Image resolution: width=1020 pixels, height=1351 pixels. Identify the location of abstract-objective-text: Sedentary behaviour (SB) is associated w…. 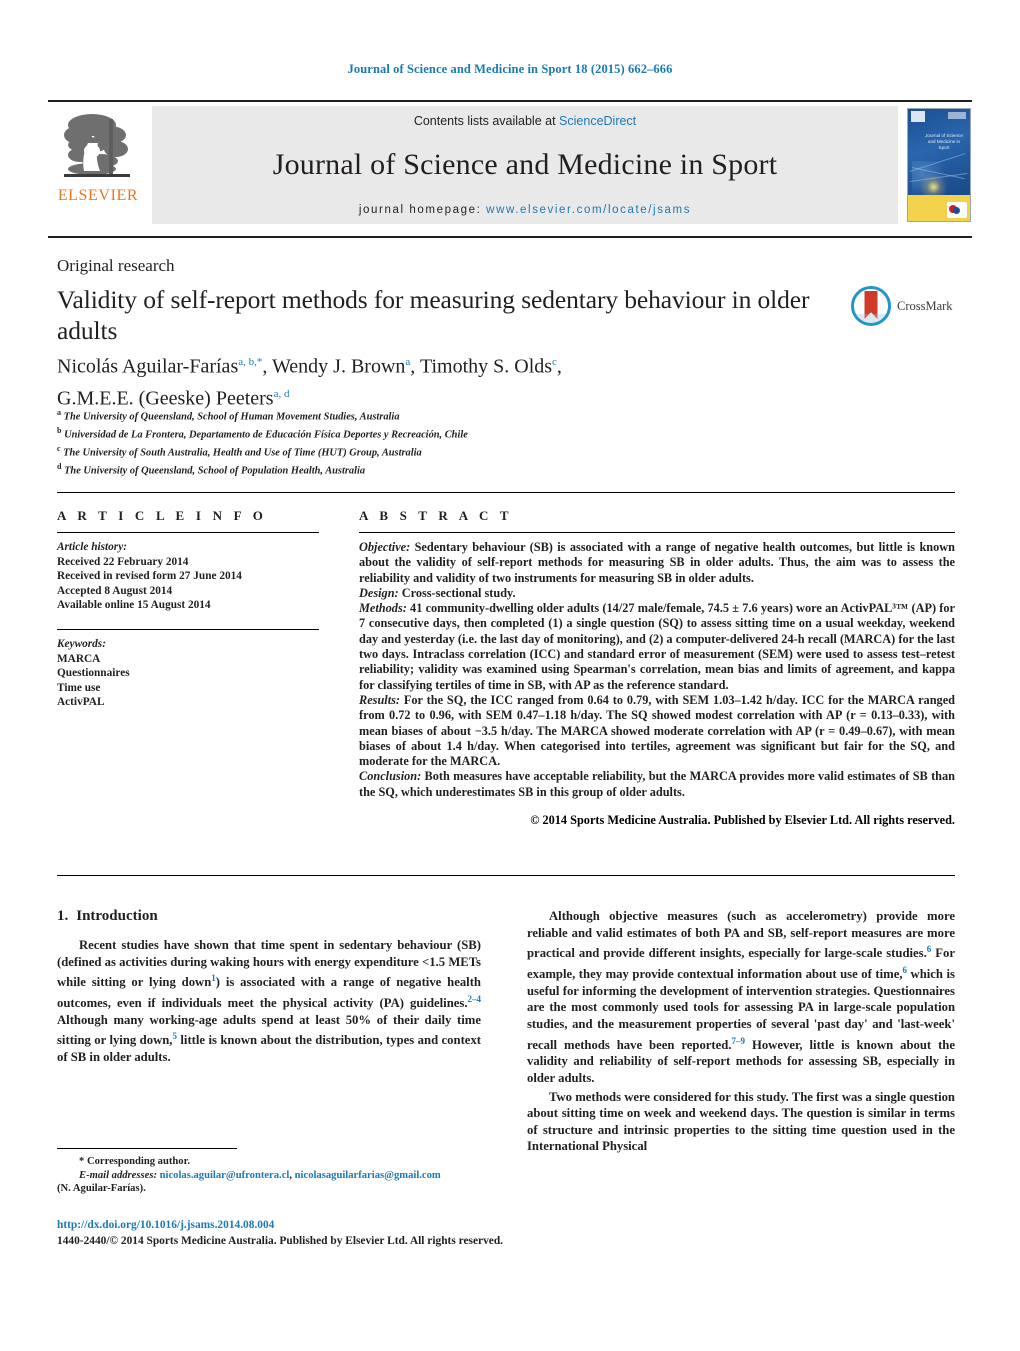
(657, 562).